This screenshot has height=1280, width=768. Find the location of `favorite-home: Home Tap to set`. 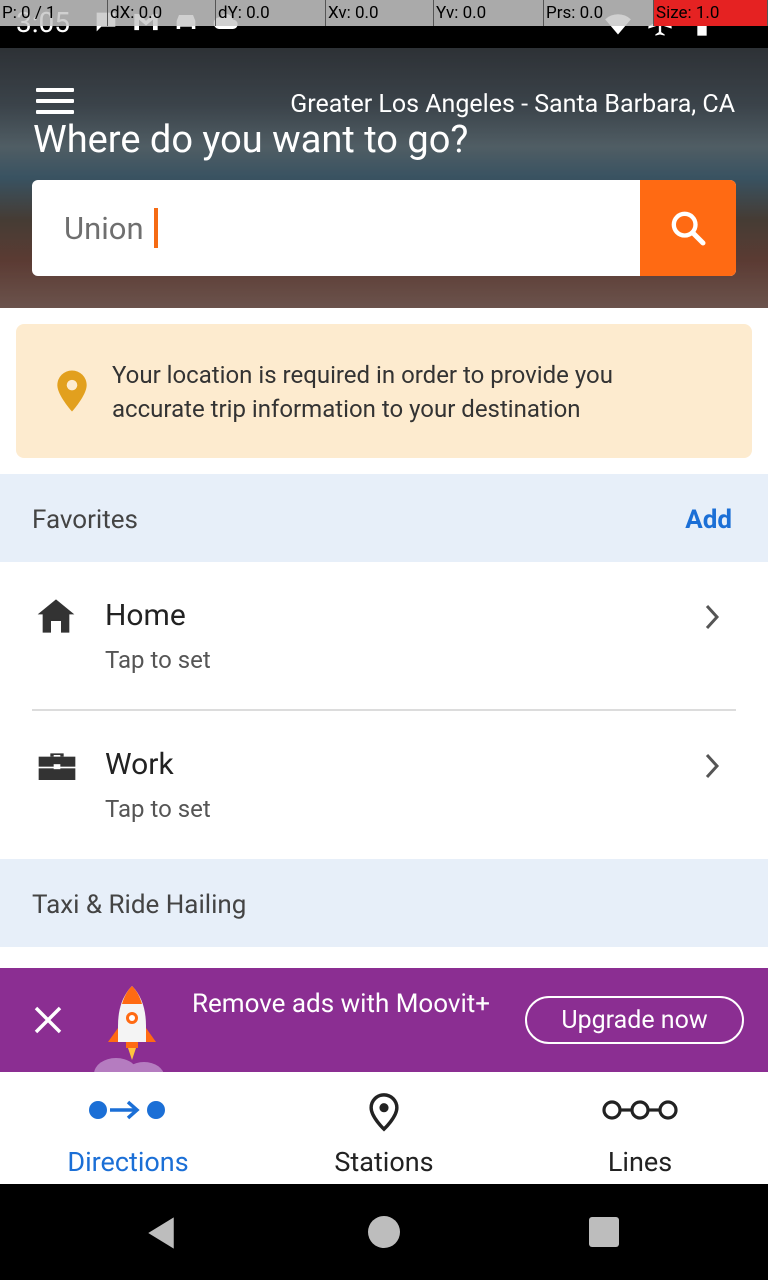

favorite-home: Home Tap to set is located at coordinates (384, 636).